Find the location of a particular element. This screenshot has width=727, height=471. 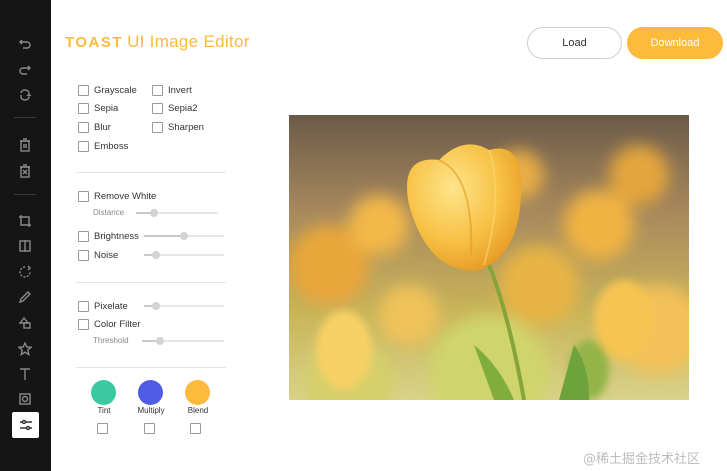

flip-icon is located at coordinates (25, 246).